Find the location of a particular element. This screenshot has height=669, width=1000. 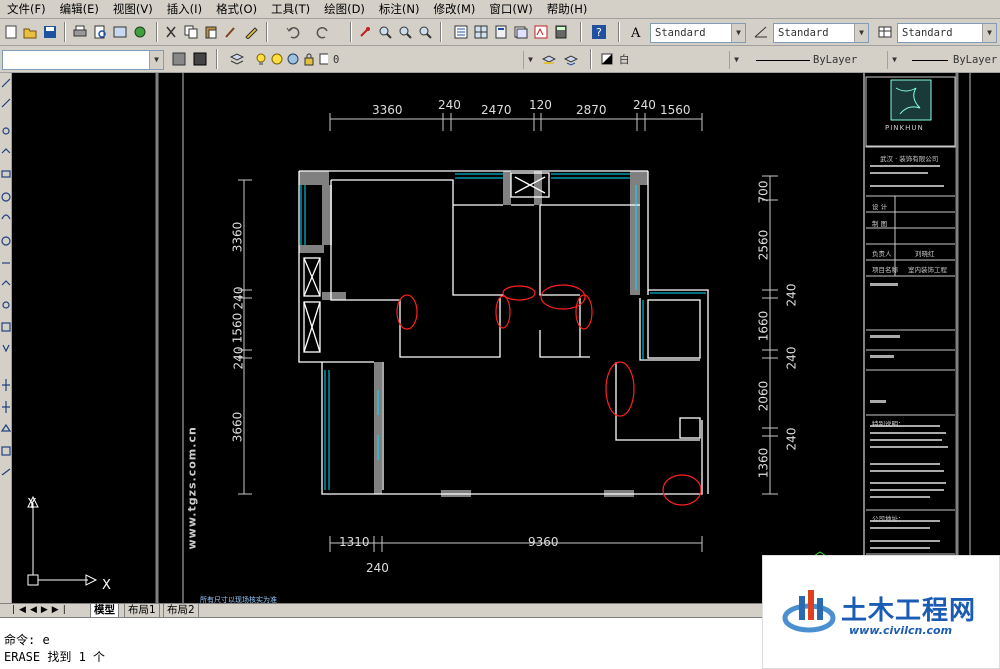

company-name: 武汉 · 装饰有限公司 is located at coordinates (909, 159).